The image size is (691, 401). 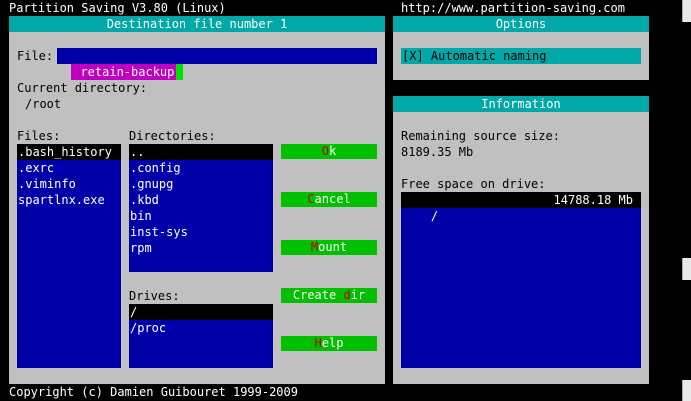 I want to click on automatic-naming-checkbox: [X] Automatic naming, so click(x=521, y=56).